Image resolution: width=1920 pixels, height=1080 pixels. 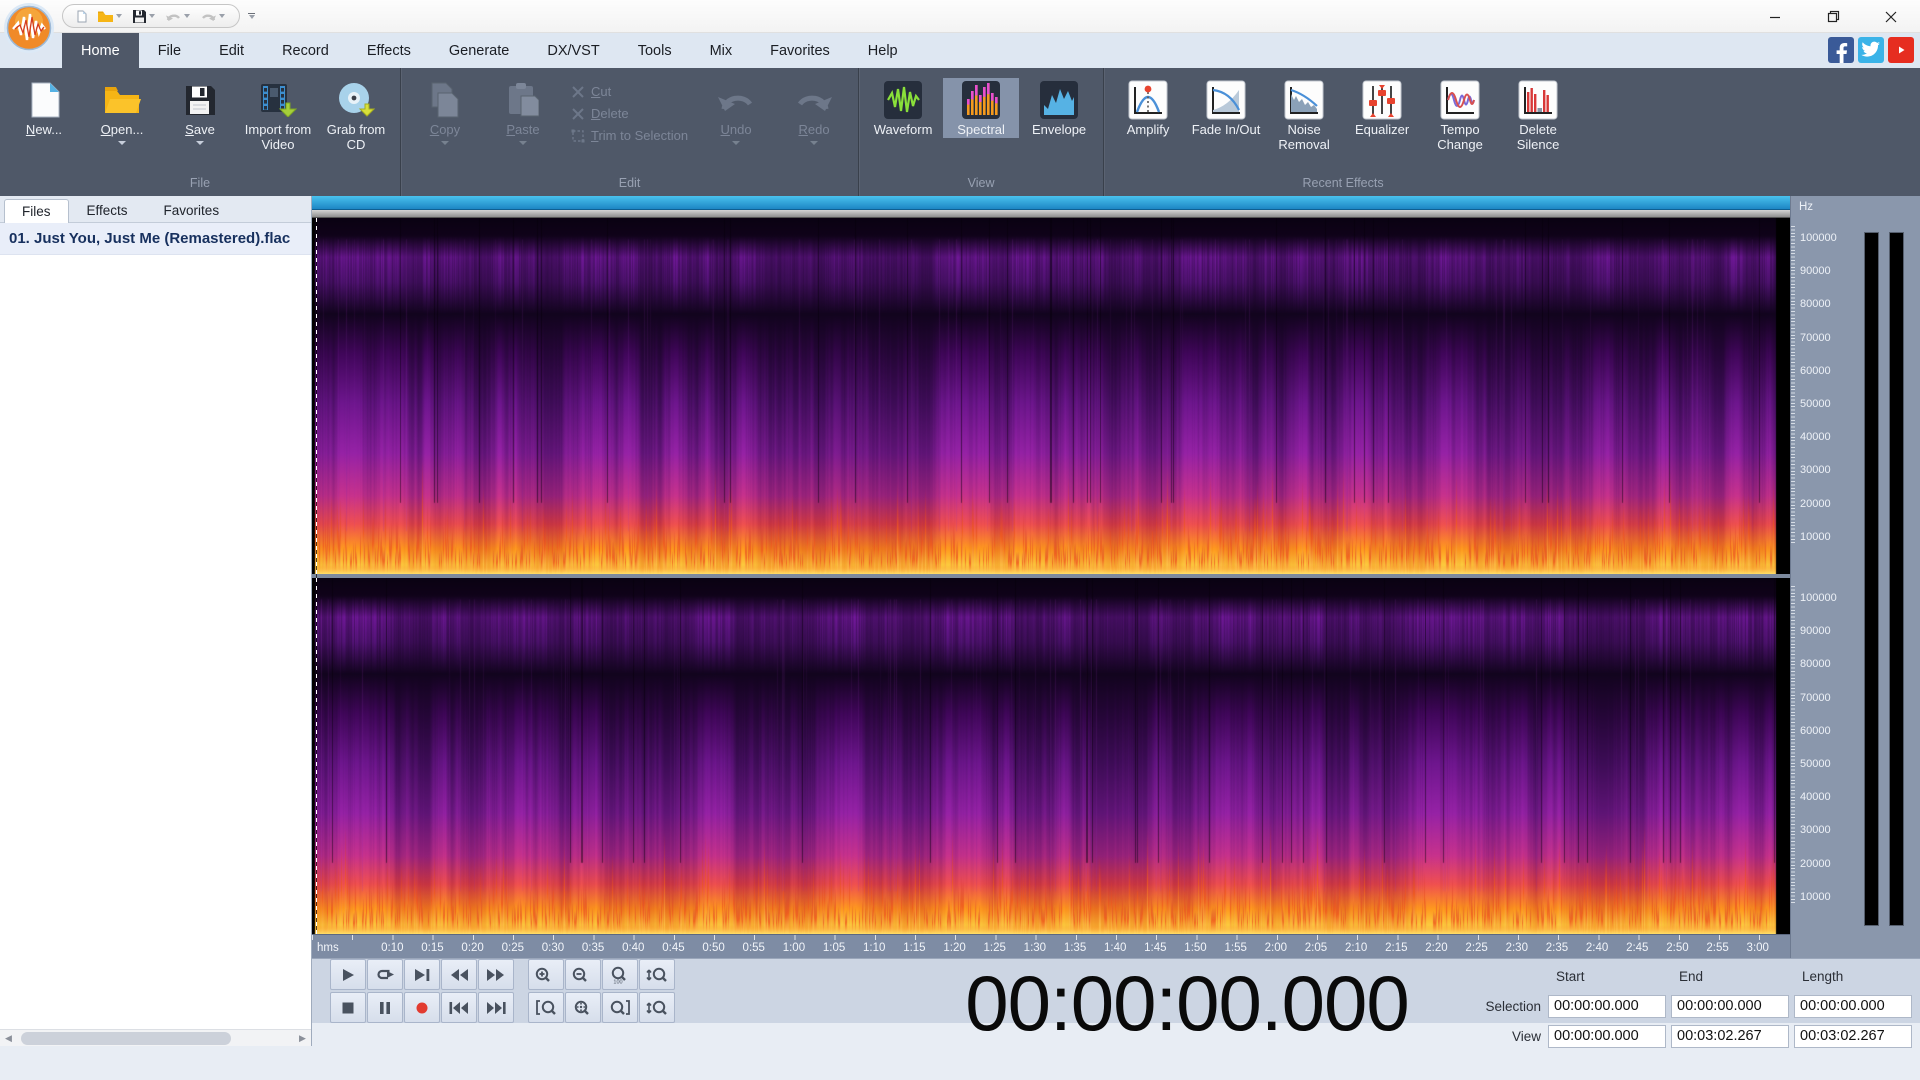 I want to click on facebook-icon, so click(x=1841, y=50).